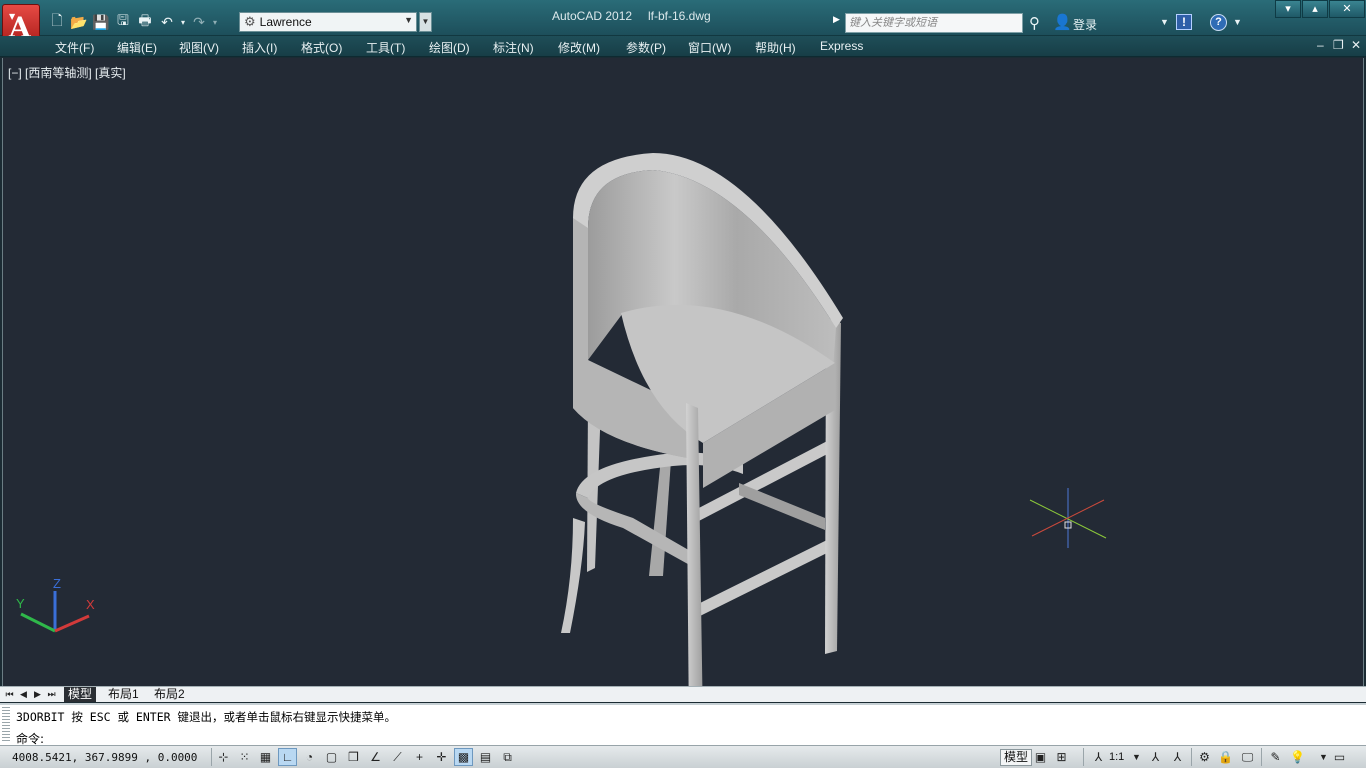 Image resolution: width=1366 pixels, height=768 pixels. Describe the element at coordinates (419, 757) in the screenshot. I see `dynamic-input-icon: +` at that location.